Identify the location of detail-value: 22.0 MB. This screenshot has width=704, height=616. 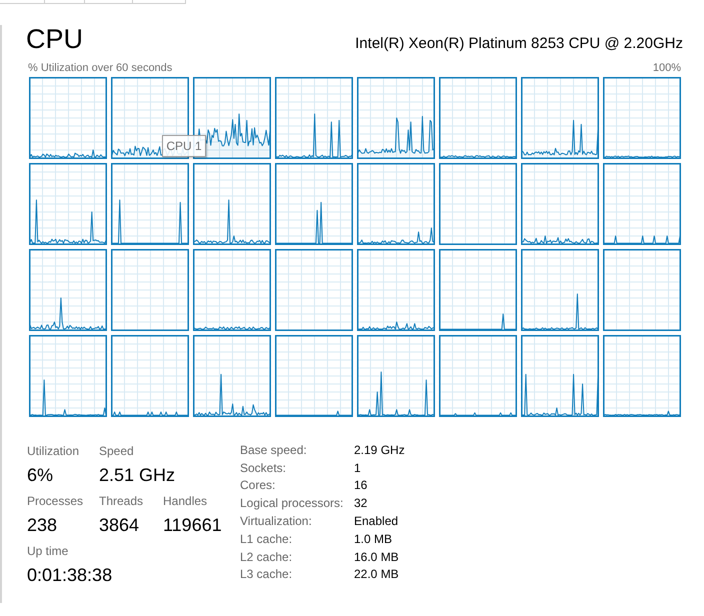
(377, 574).